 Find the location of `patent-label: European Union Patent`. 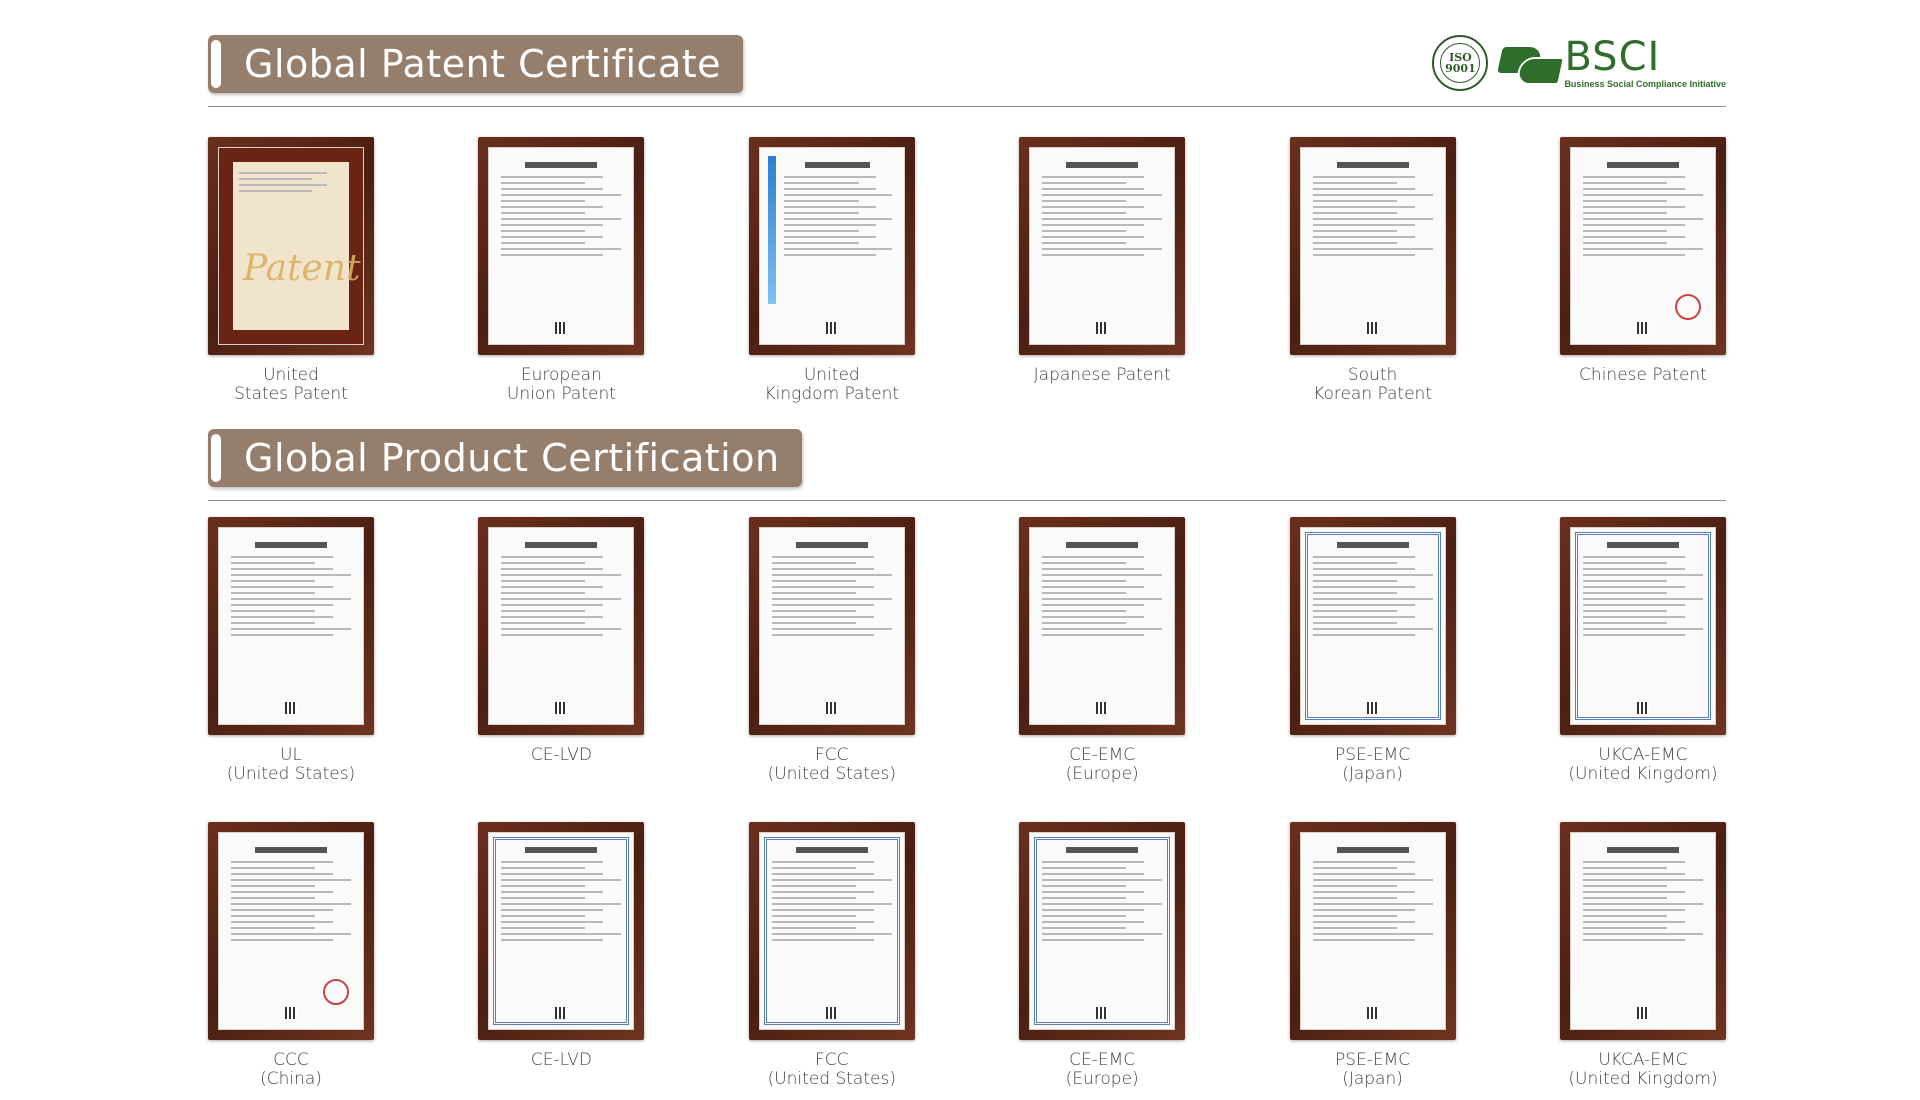

patent-label: European Union Patent is located at coordinates (561, 384).